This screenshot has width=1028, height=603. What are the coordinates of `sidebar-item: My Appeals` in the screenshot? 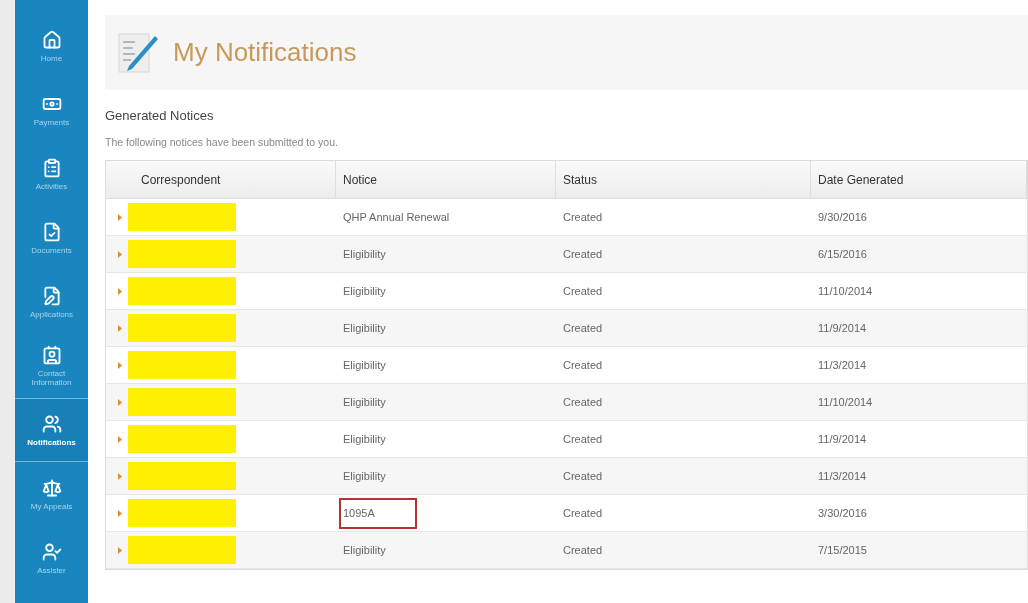 It's located at (51, 494).